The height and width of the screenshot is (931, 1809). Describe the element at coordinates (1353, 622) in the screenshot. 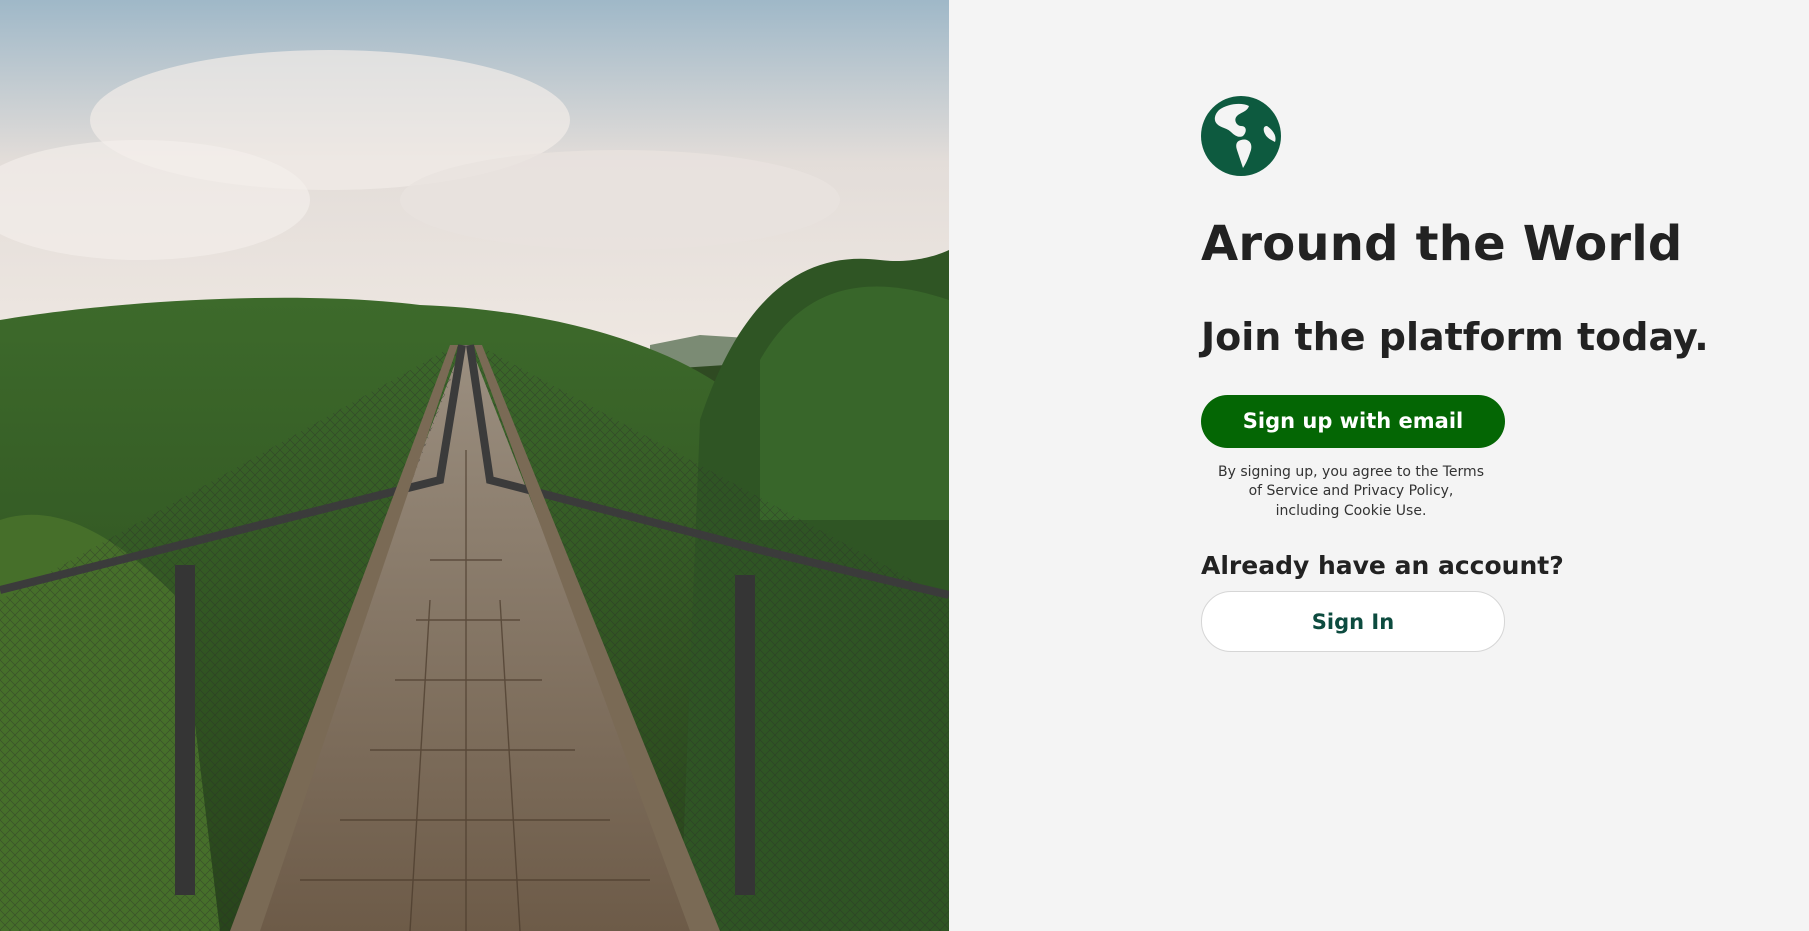

I see `sign-in-button: Sign In` at that location.